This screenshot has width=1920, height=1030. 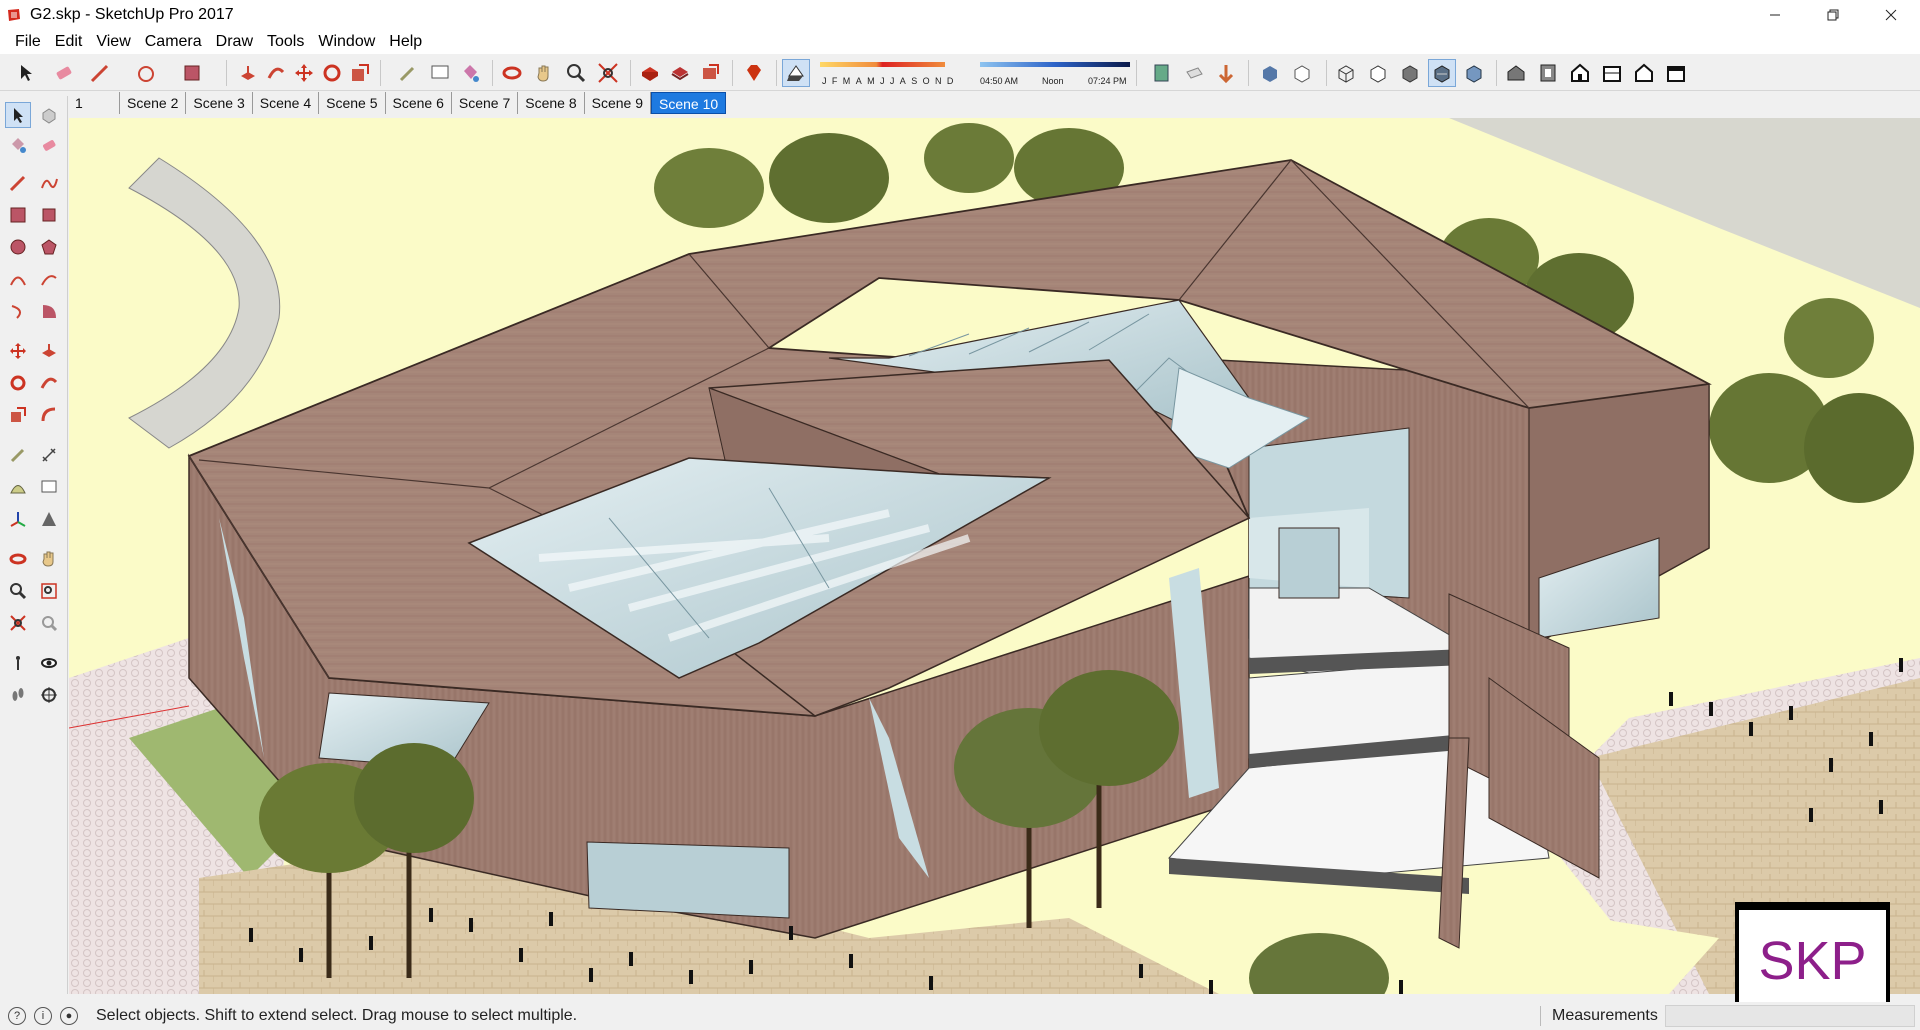 I want to click on lt-arc-button, so click(x=18, y=279).